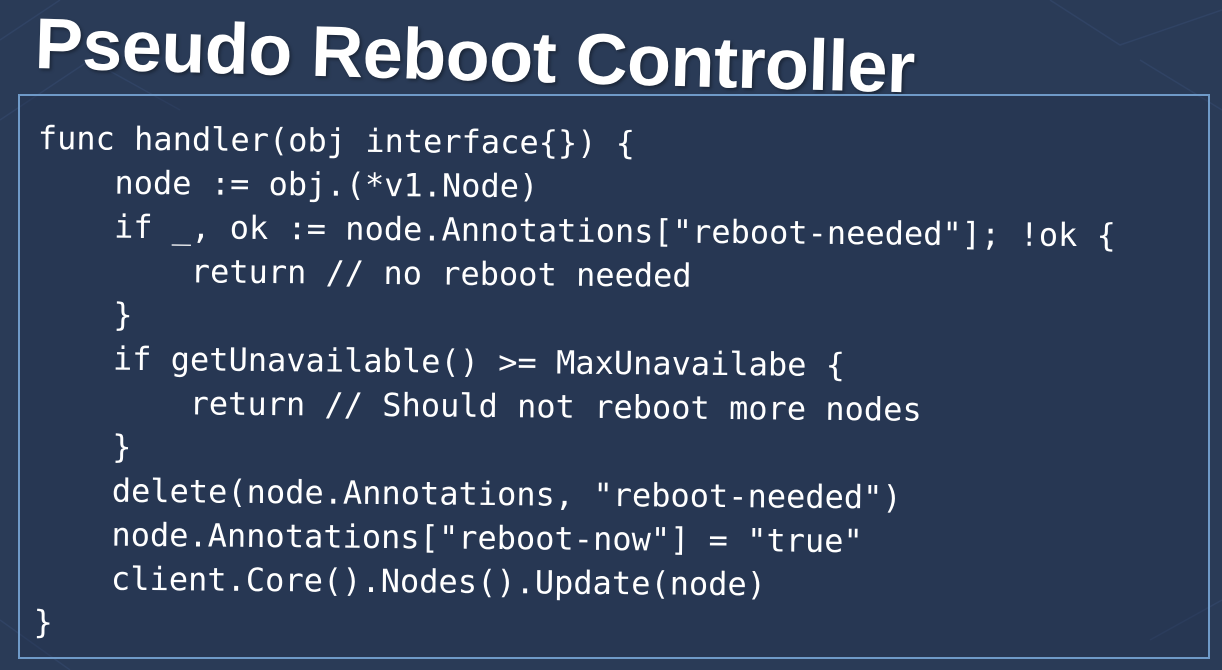  Describe the element at coordinates (400, 581) in the screenshot. I see `code-line-update-node: client.Core().Nodes().Update(node)` at that location.